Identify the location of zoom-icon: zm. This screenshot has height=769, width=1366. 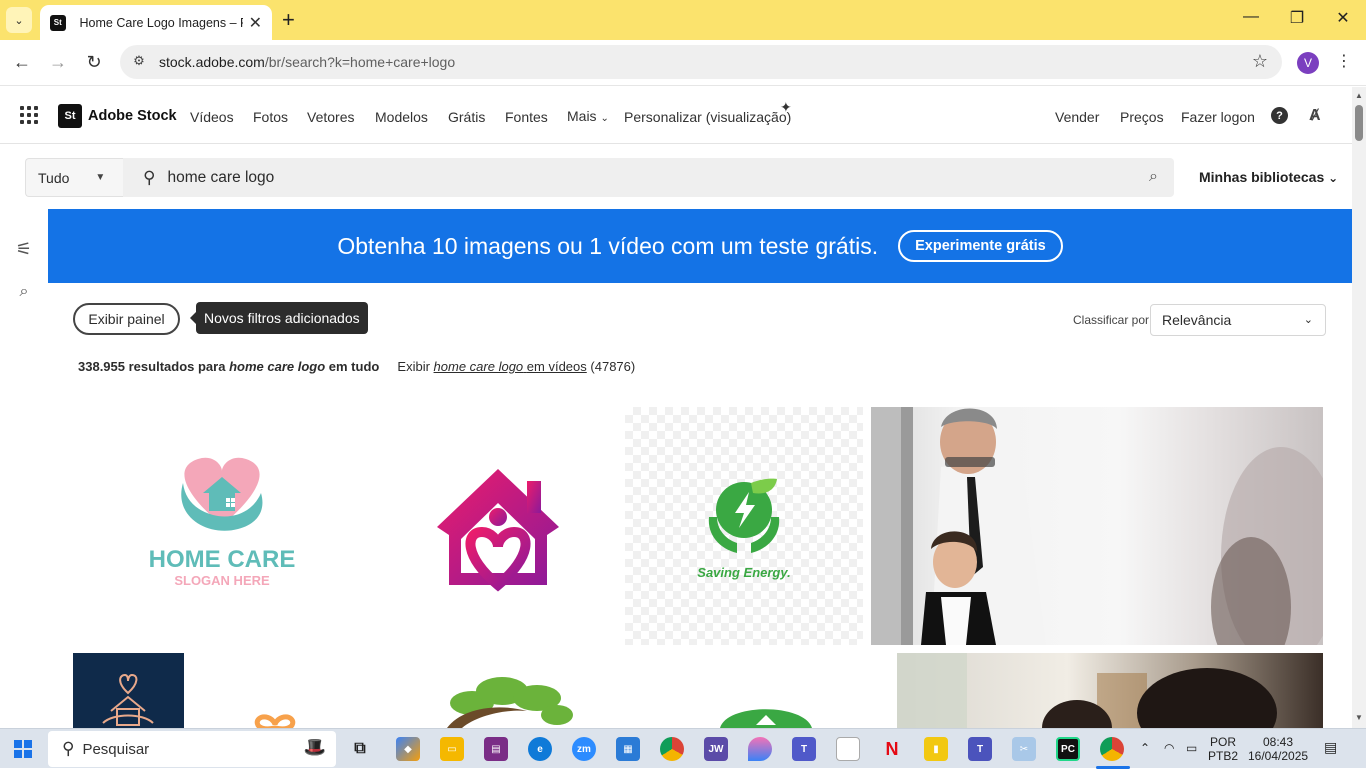
(584, 749).